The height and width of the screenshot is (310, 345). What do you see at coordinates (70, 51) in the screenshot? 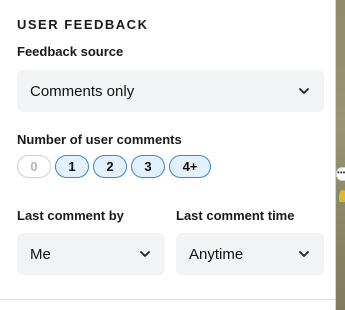
I see `feedback-source-label: Feedback source` at bounding box center [70, 51].